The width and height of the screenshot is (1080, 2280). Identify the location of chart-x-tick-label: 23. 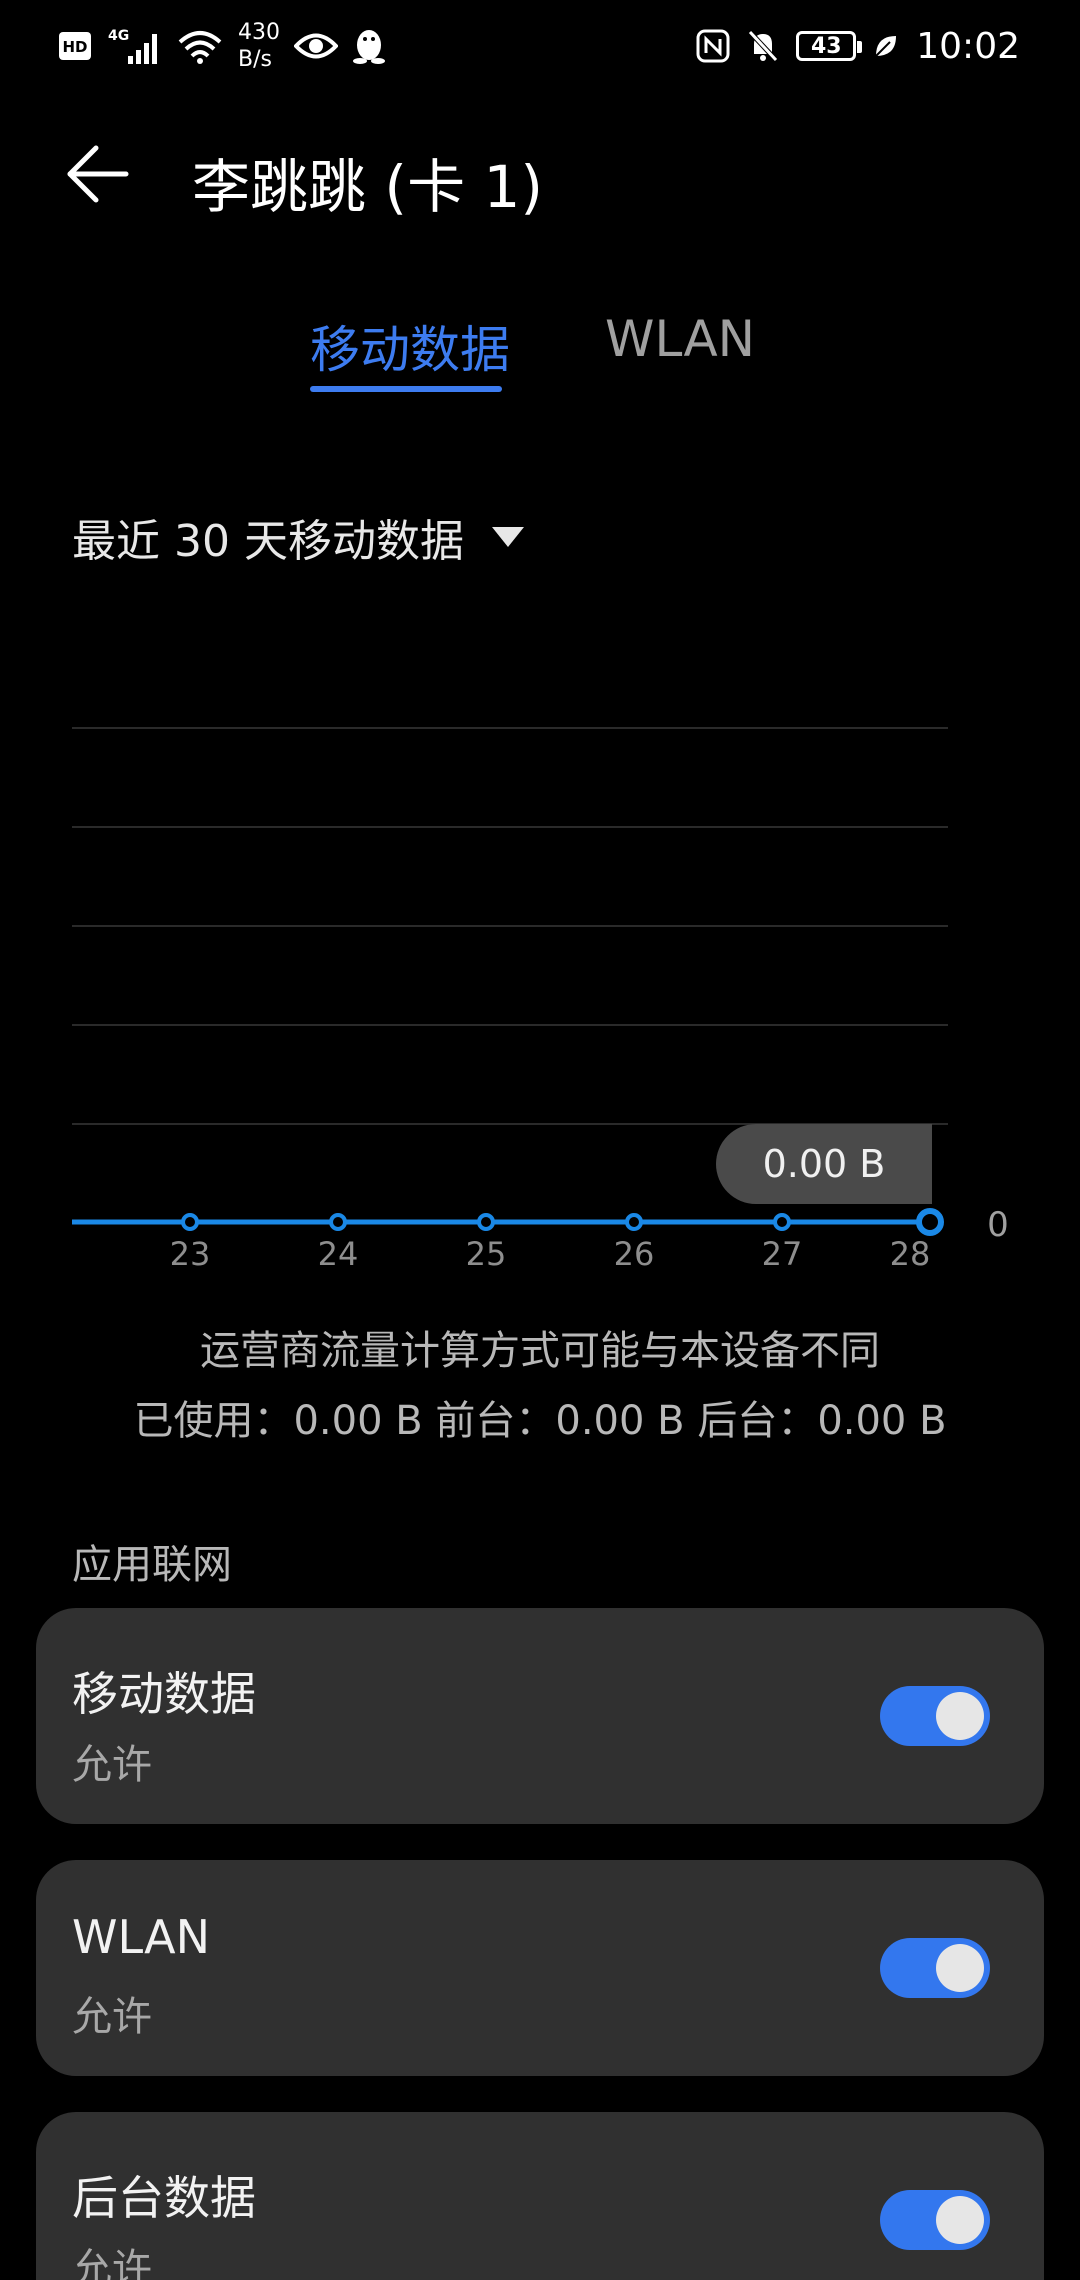
(190, 1254).